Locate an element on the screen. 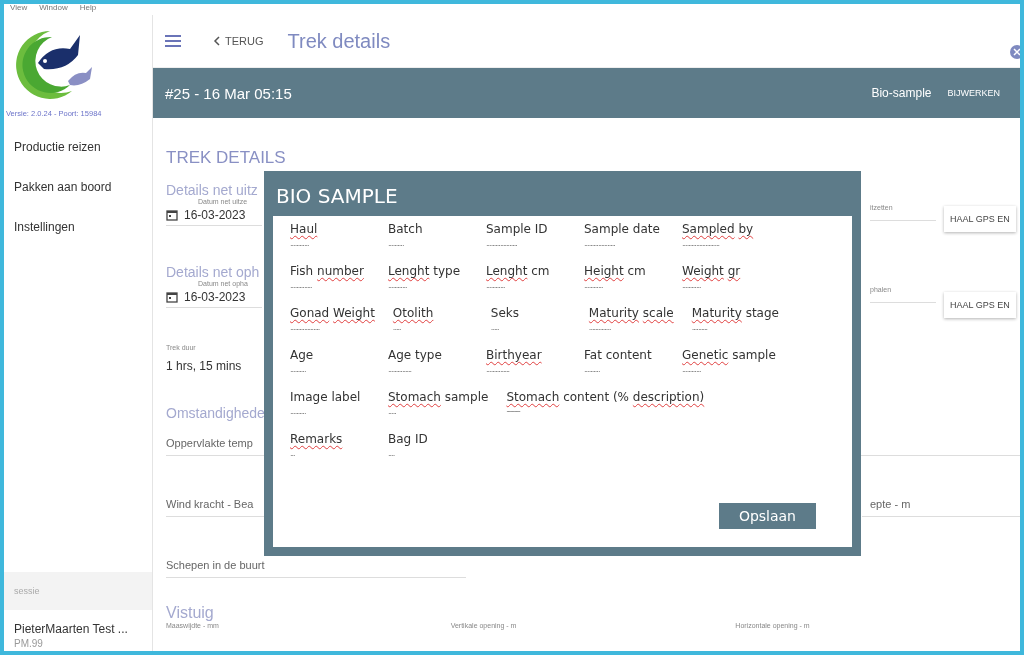 This screenshot has height=655, width=1024. field-label: Fish number is located at coordinates (327, 271).